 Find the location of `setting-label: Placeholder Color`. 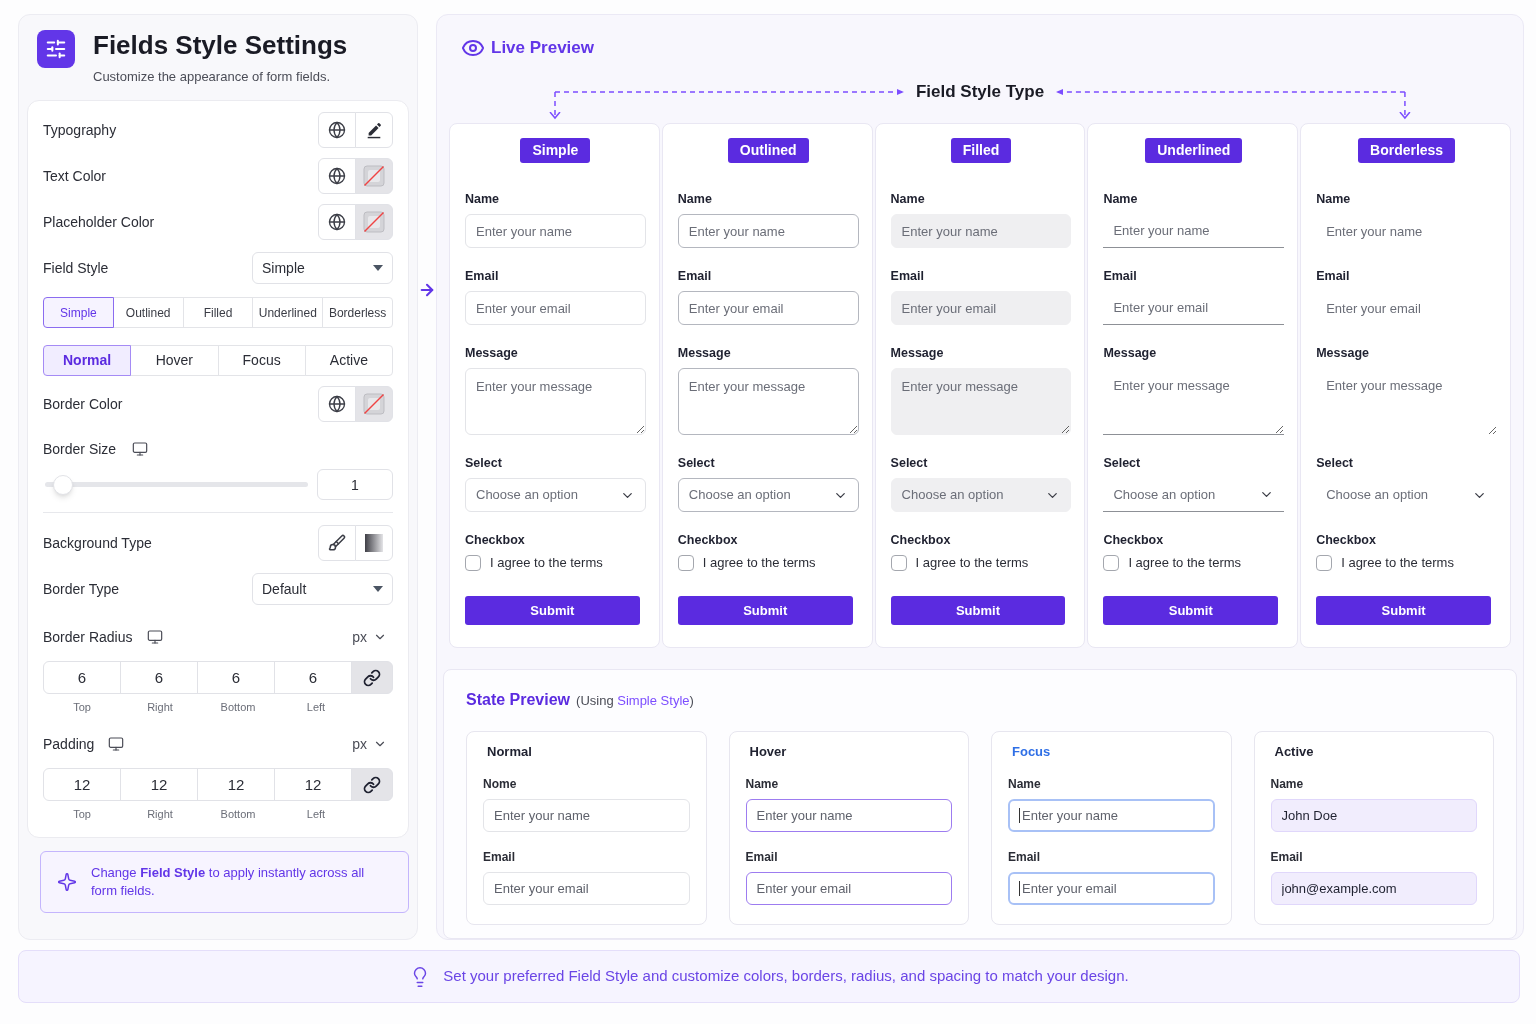

setting-label: Placeholder Color is located at coordinates (99, 222).